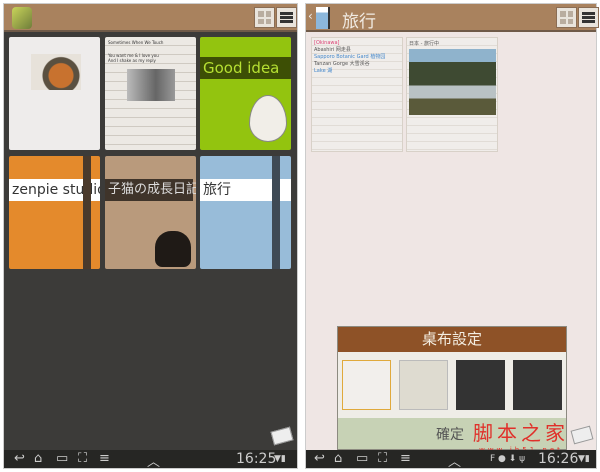 This screenshot has width=600, height=472. What do you see at coordinates (22, 18) in the screenshot?
I see `app-logo-icon` at bounding box center [22, 18].